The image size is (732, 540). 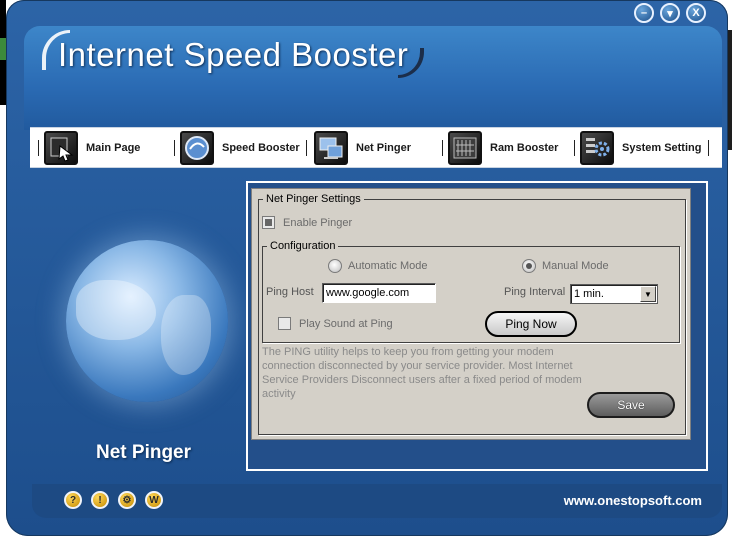 I want to click on help-icon: ?, so click(x=73, y=500).